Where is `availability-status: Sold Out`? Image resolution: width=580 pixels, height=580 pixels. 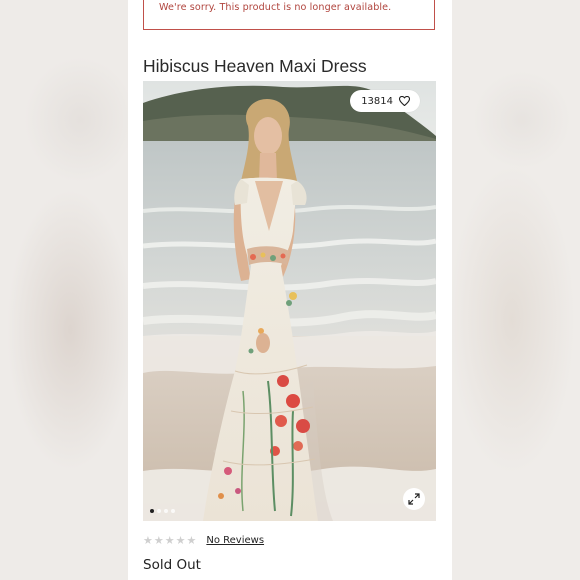 availability-status: Sold Out is located at coordinates (172, 565).